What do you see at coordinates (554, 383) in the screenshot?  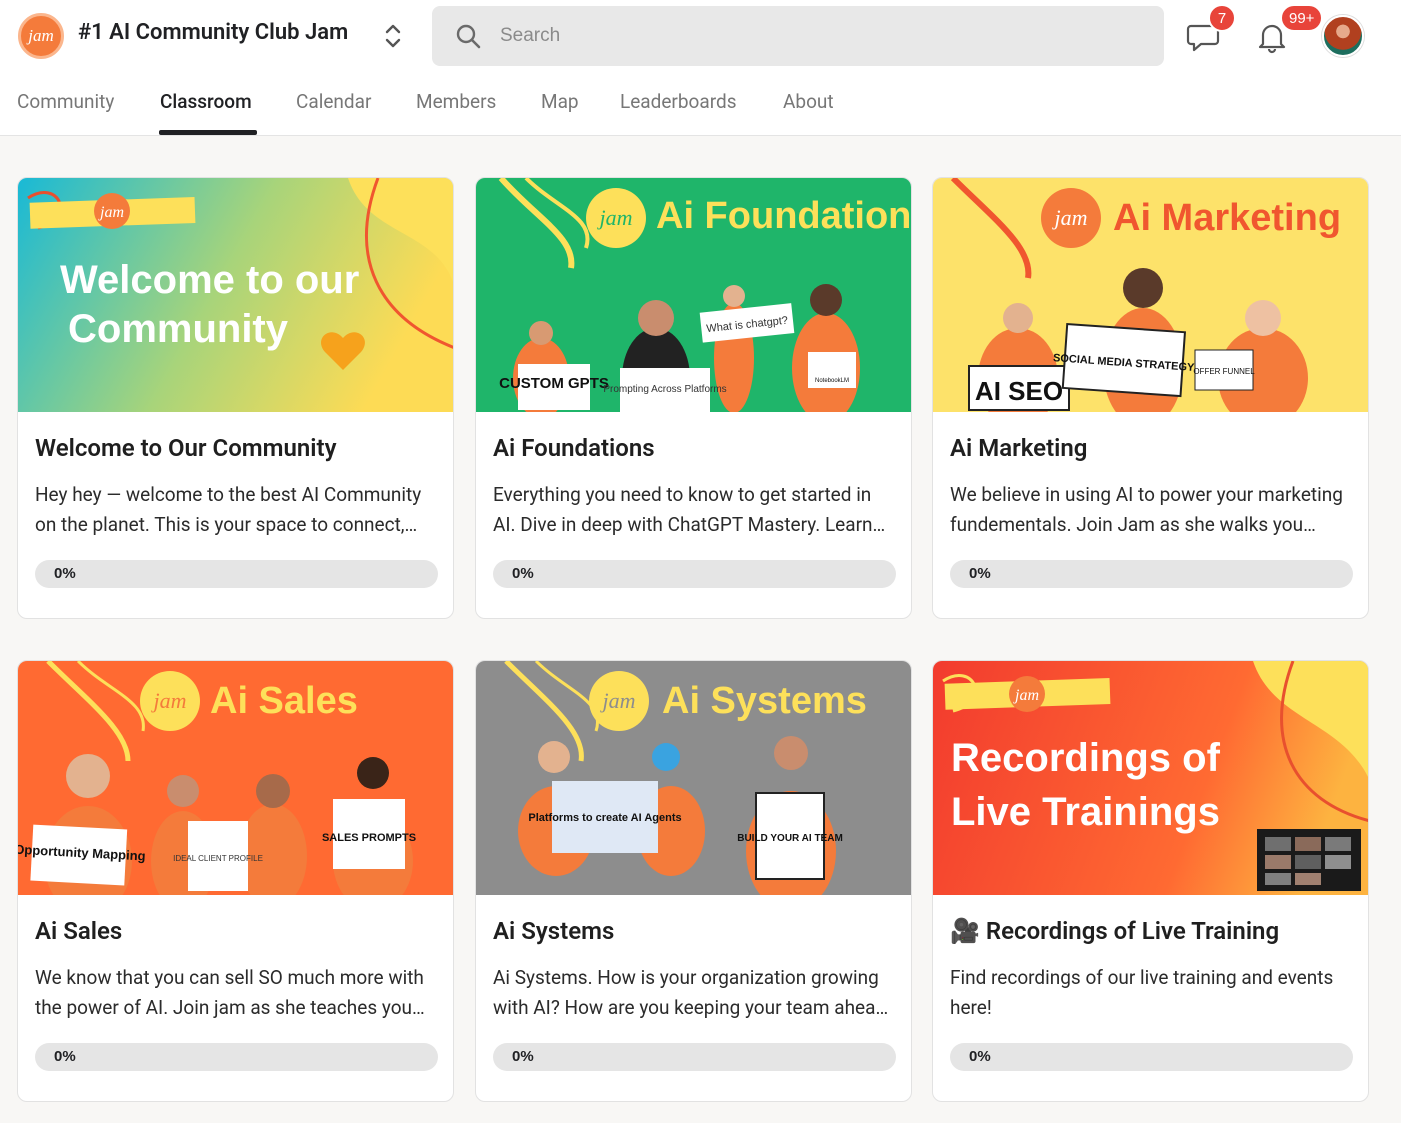 I see `svg-text: CUSTOM GPTS` at bounding box center [554, 383].